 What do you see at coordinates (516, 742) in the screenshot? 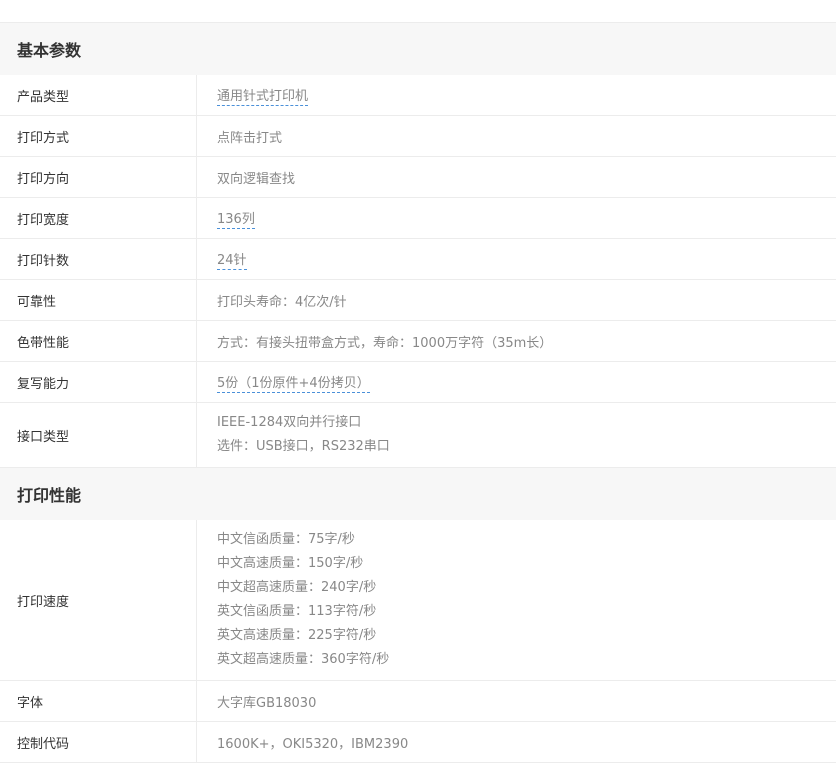
I see `spec-value: 1600K+，OKI5320，IBM2390` at bounding box center [516, 742].